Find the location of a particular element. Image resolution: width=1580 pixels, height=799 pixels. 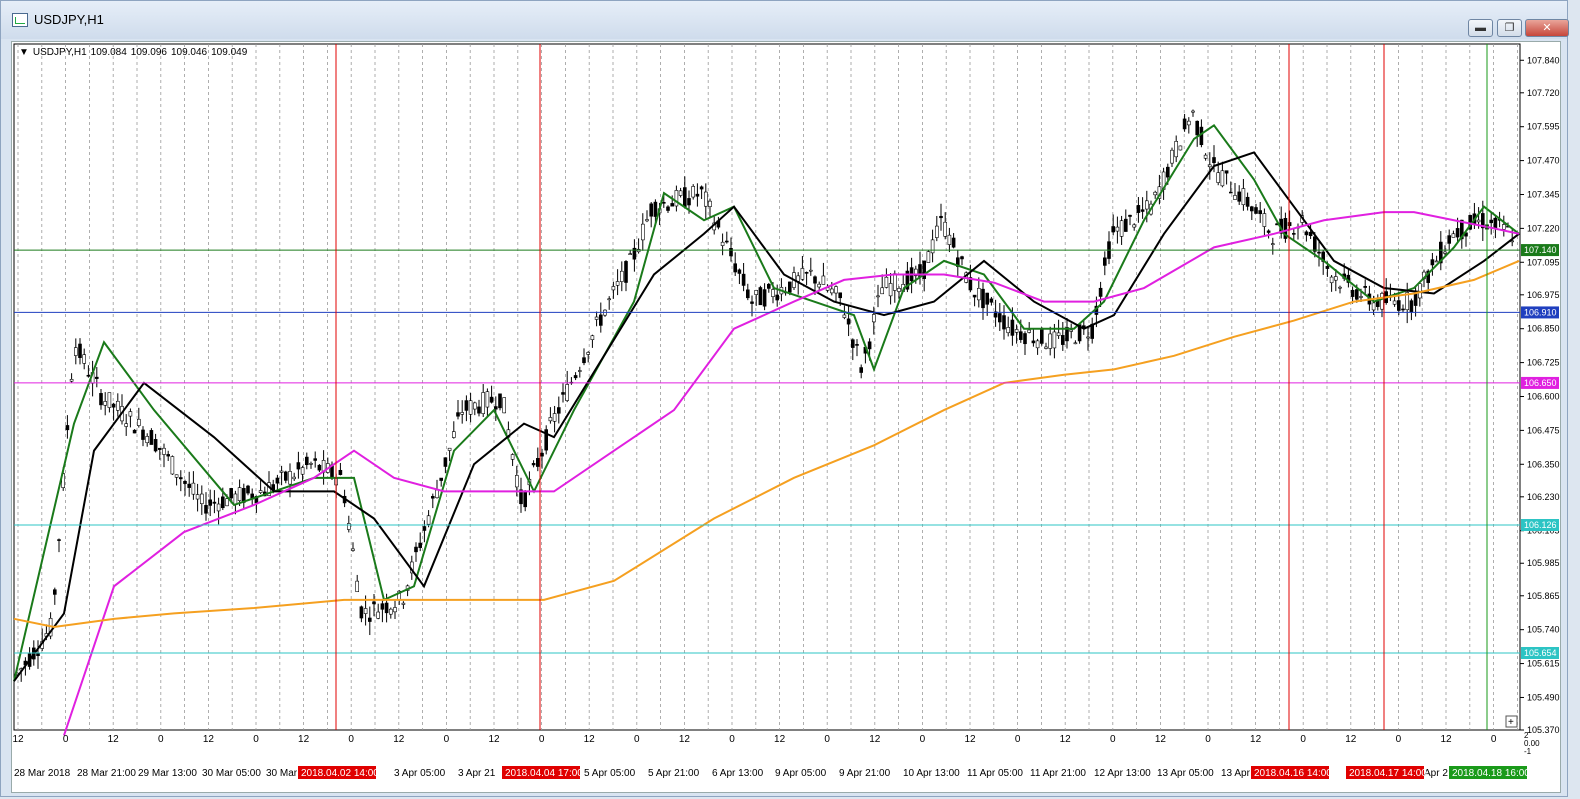

date-label: 13 Apr 05:00 is located at coordinates (1185, 773).